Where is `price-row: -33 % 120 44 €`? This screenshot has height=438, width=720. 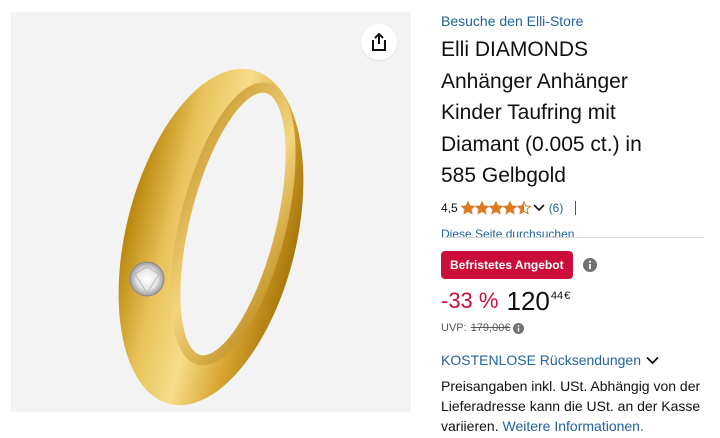 price-row: -33 % 120 44 € is located at coordinates (505, 302).